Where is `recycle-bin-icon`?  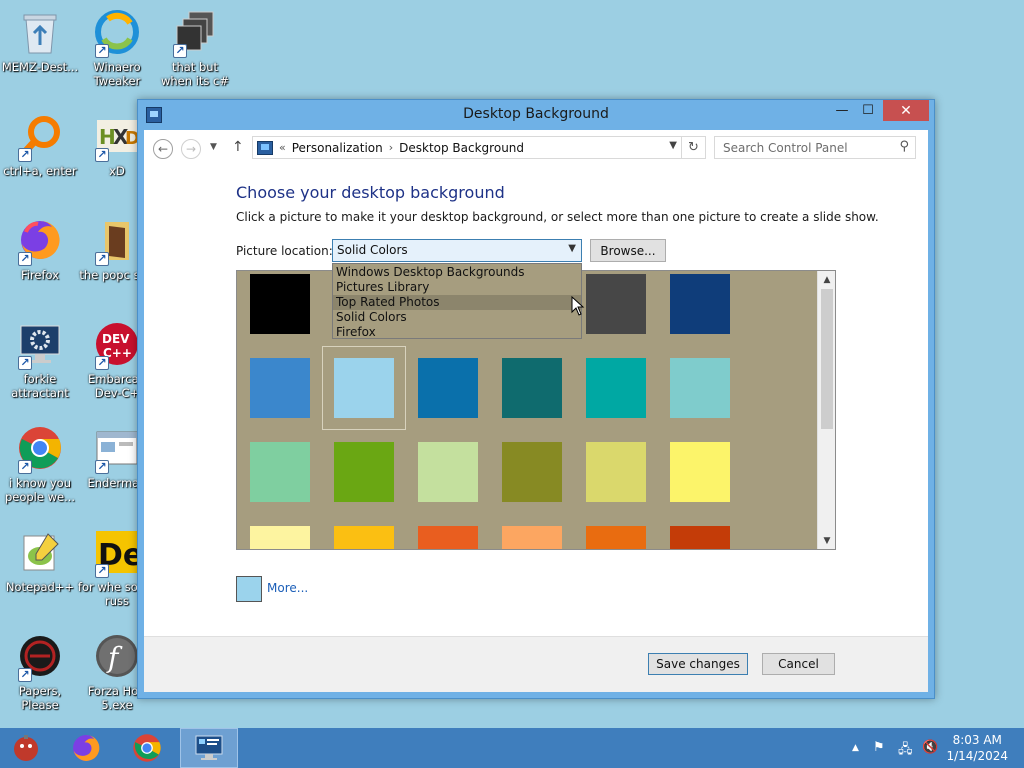
recycle-bin-icon is located at coordinates (40, 32).